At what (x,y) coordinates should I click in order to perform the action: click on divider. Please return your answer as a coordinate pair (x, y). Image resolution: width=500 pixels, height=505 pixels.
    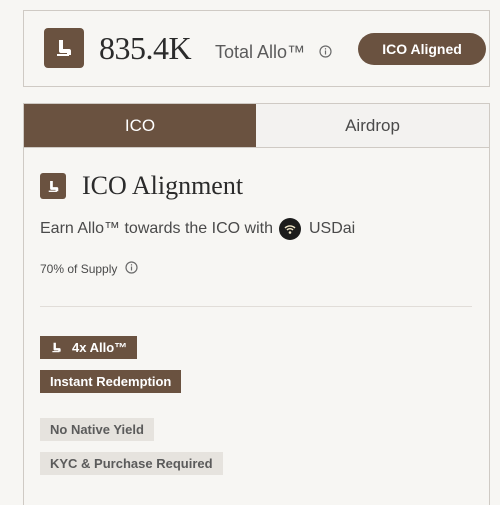
    Looking at the image, I should click on (256, 306).